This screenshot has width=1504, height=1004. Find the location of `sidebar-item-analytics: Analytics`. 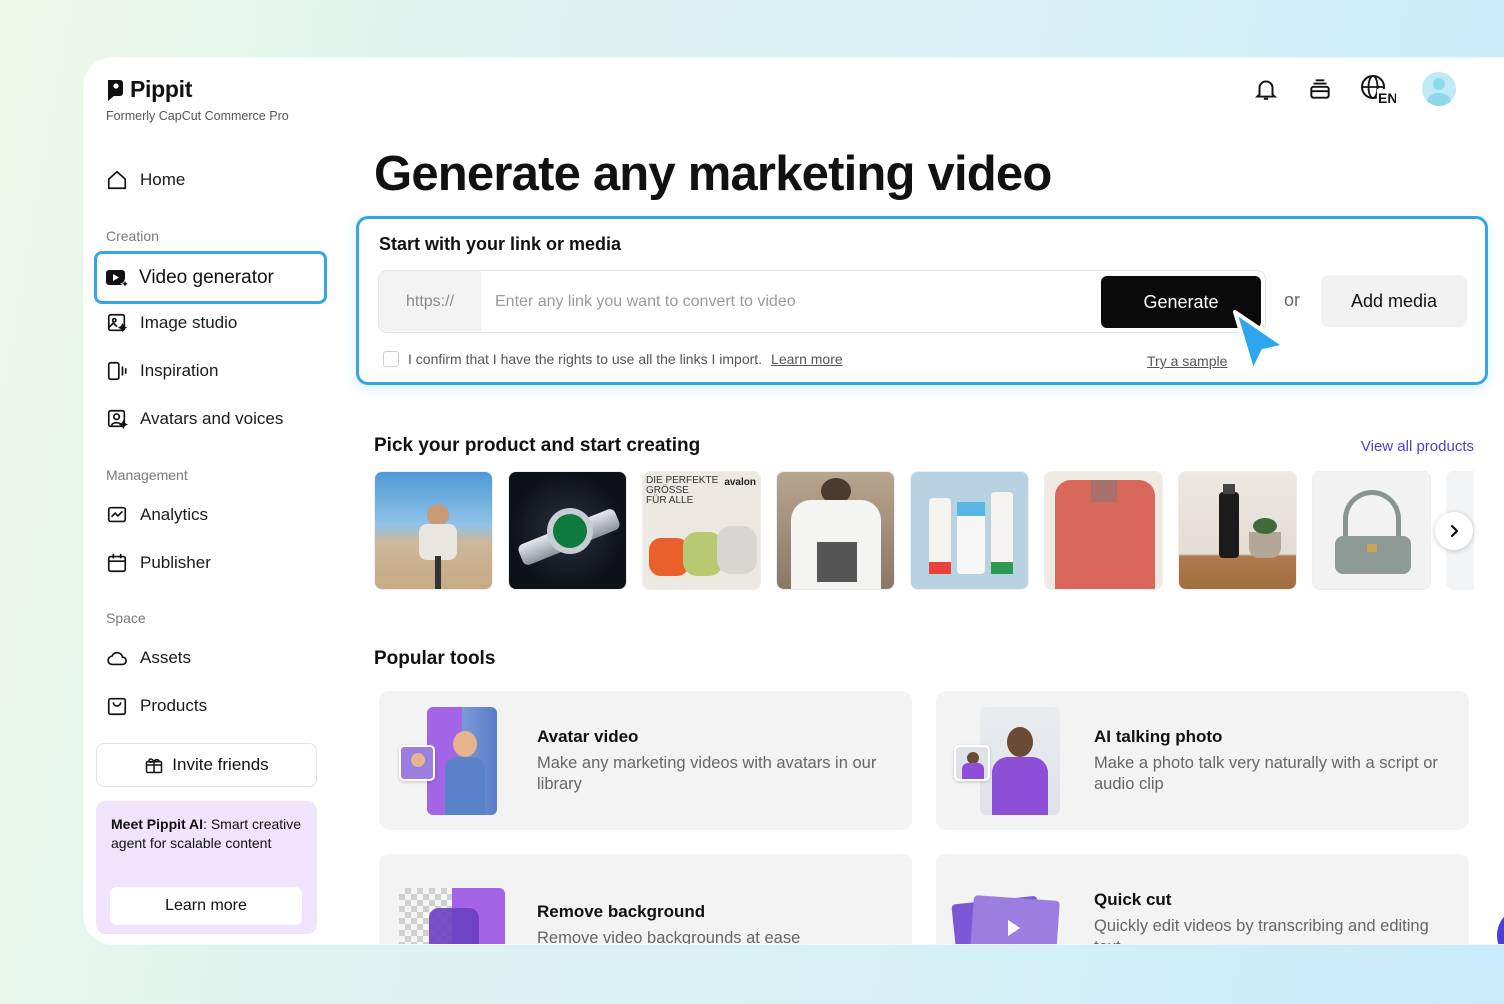

sidebar-item-analytics: Analytics is located at coordinates (157, 515).